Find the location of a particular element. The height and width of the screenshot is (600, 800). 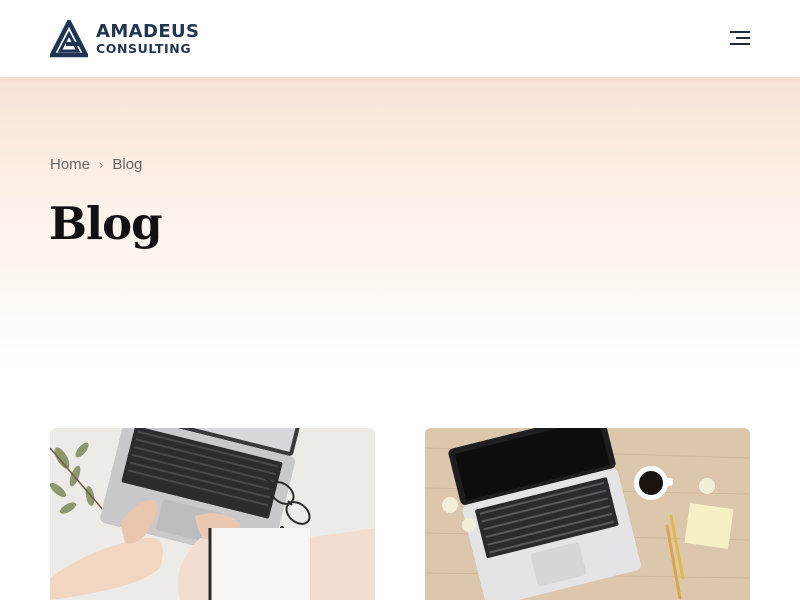

page-title: Blog is located at coordinates (106, 223).